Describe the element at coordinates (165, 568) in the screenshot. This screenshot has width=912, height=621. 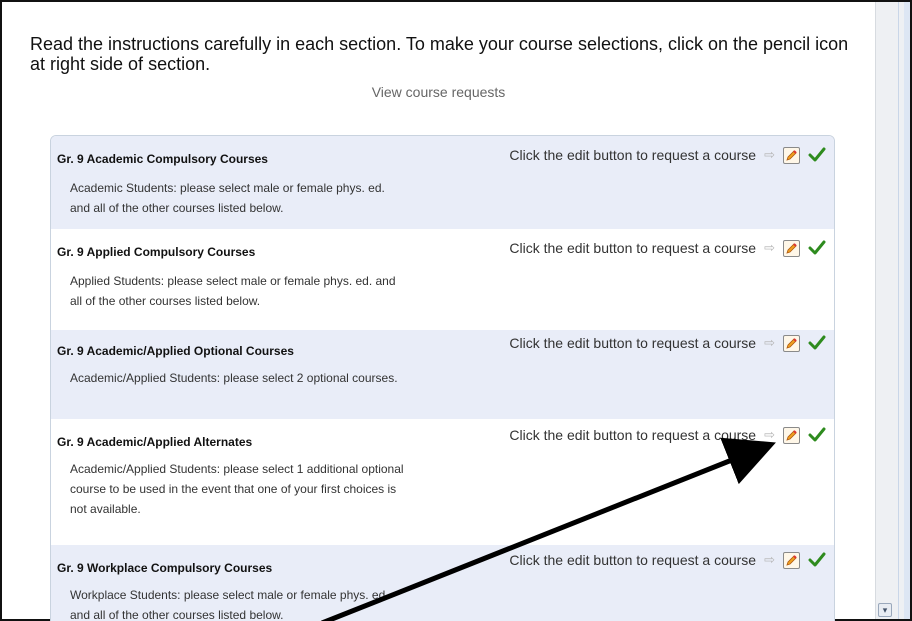
I see `section-title: Gr. 9 Workplace Compulsory Courses` at that location.